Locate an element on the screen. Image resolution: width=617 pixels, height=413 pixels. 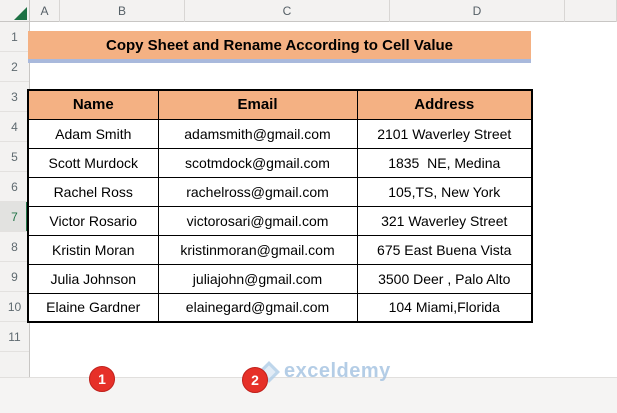
row-header-9: 9 is located at coordinates (14, 277).